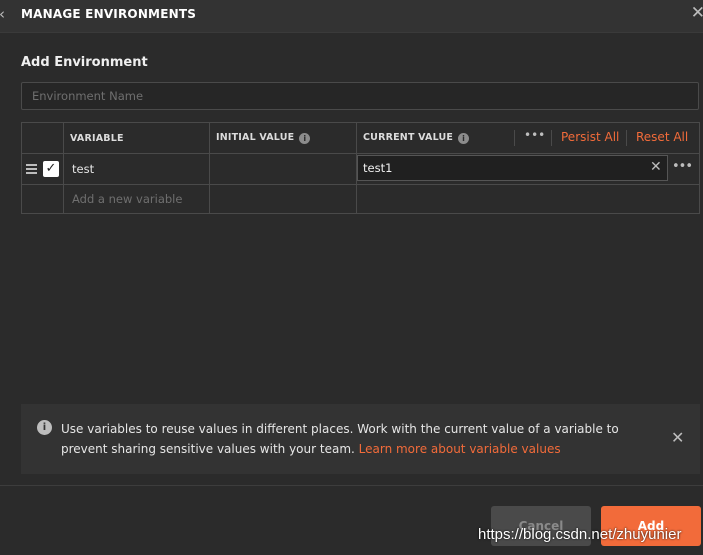  I want to click on header-initial-value: INITIAL VALUE i, so click(263, 138).